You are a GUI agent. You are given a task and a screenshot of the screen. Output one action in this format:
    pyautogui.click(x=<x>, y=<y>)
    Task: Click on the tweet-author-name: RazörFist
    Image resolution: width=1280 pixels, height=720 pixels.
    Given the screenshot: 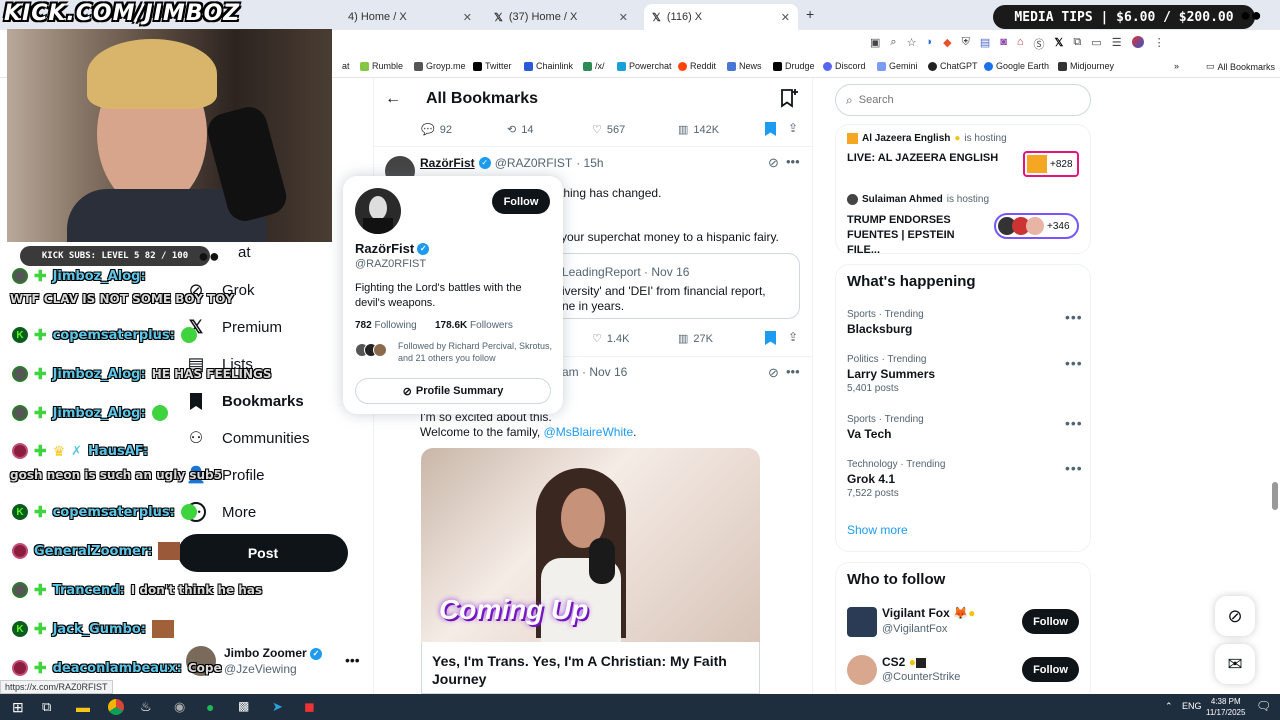 What is the action you would take?
    pyautogui.click(x=447, y=163)
    